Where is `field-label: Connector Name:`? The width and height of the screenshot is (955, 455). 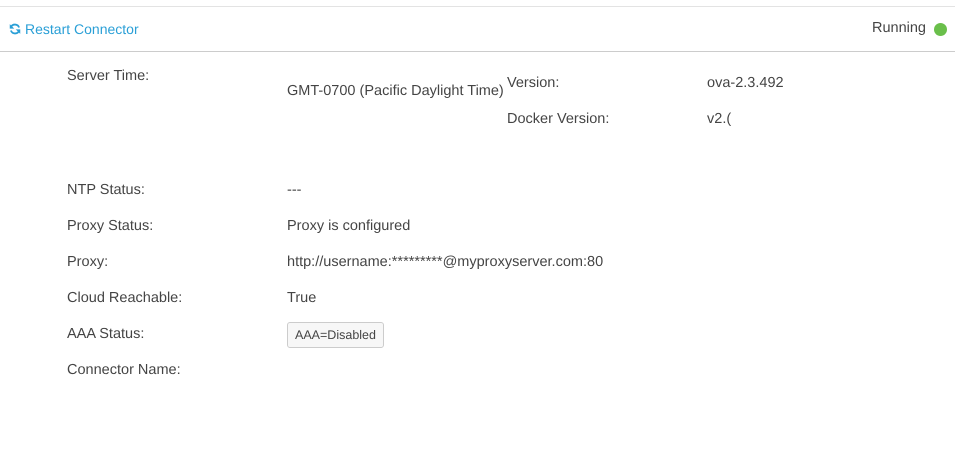 field-label: Connector Name: is located at coordinates (124, 370).